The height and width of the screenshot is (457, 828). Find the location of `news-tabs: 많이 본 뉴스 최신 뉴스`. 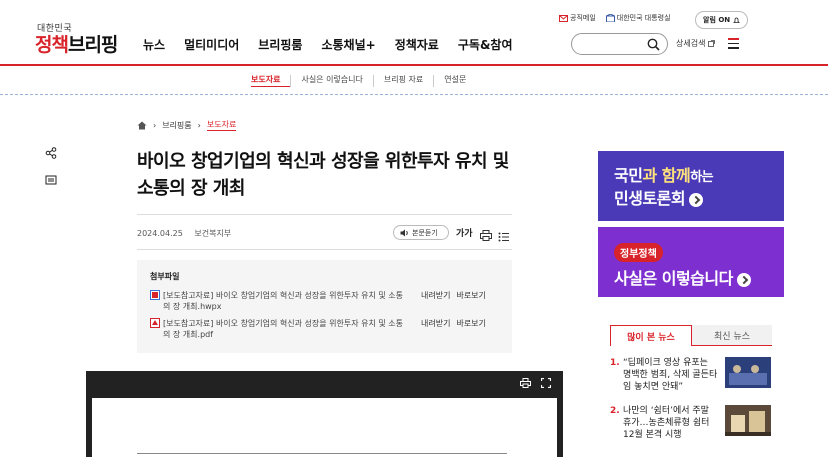

news-tabs: 많이 본 뉴스 최신 뉴스 is located at coordinates (691, 335).